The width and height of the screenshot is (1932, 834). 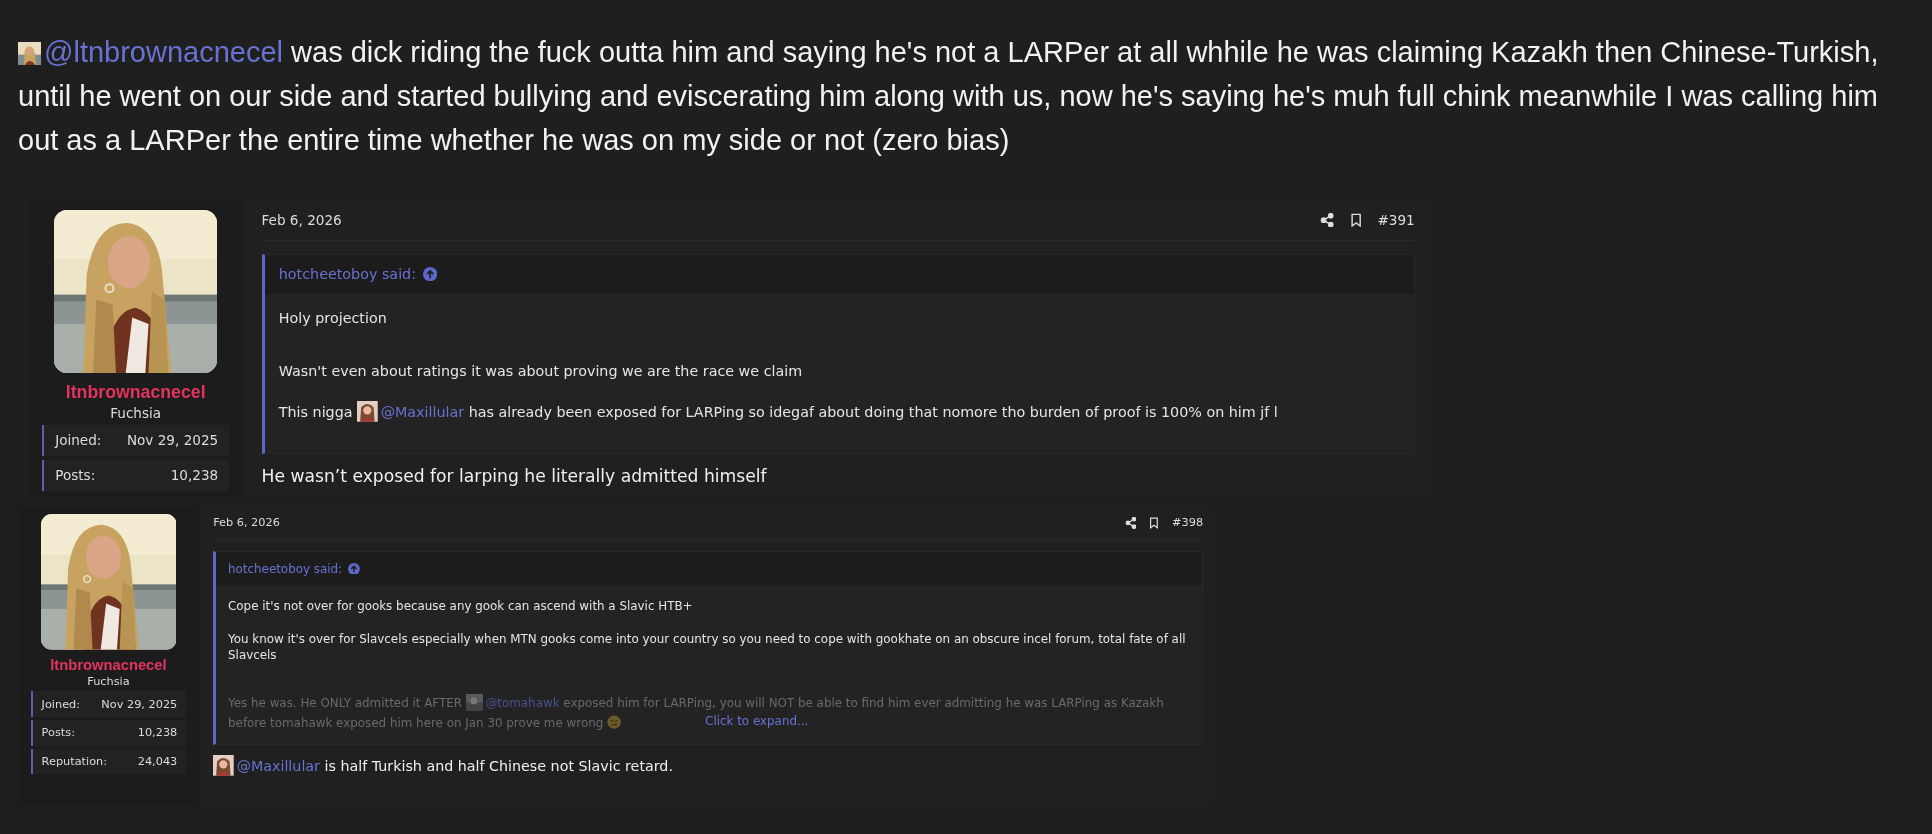 What do you see at coordinates (425, 722) in the screenshot?
I see `quote-text: before tomahawk exposed him here on Jan 30 prove me wrong` at bounding box center [425, 722].